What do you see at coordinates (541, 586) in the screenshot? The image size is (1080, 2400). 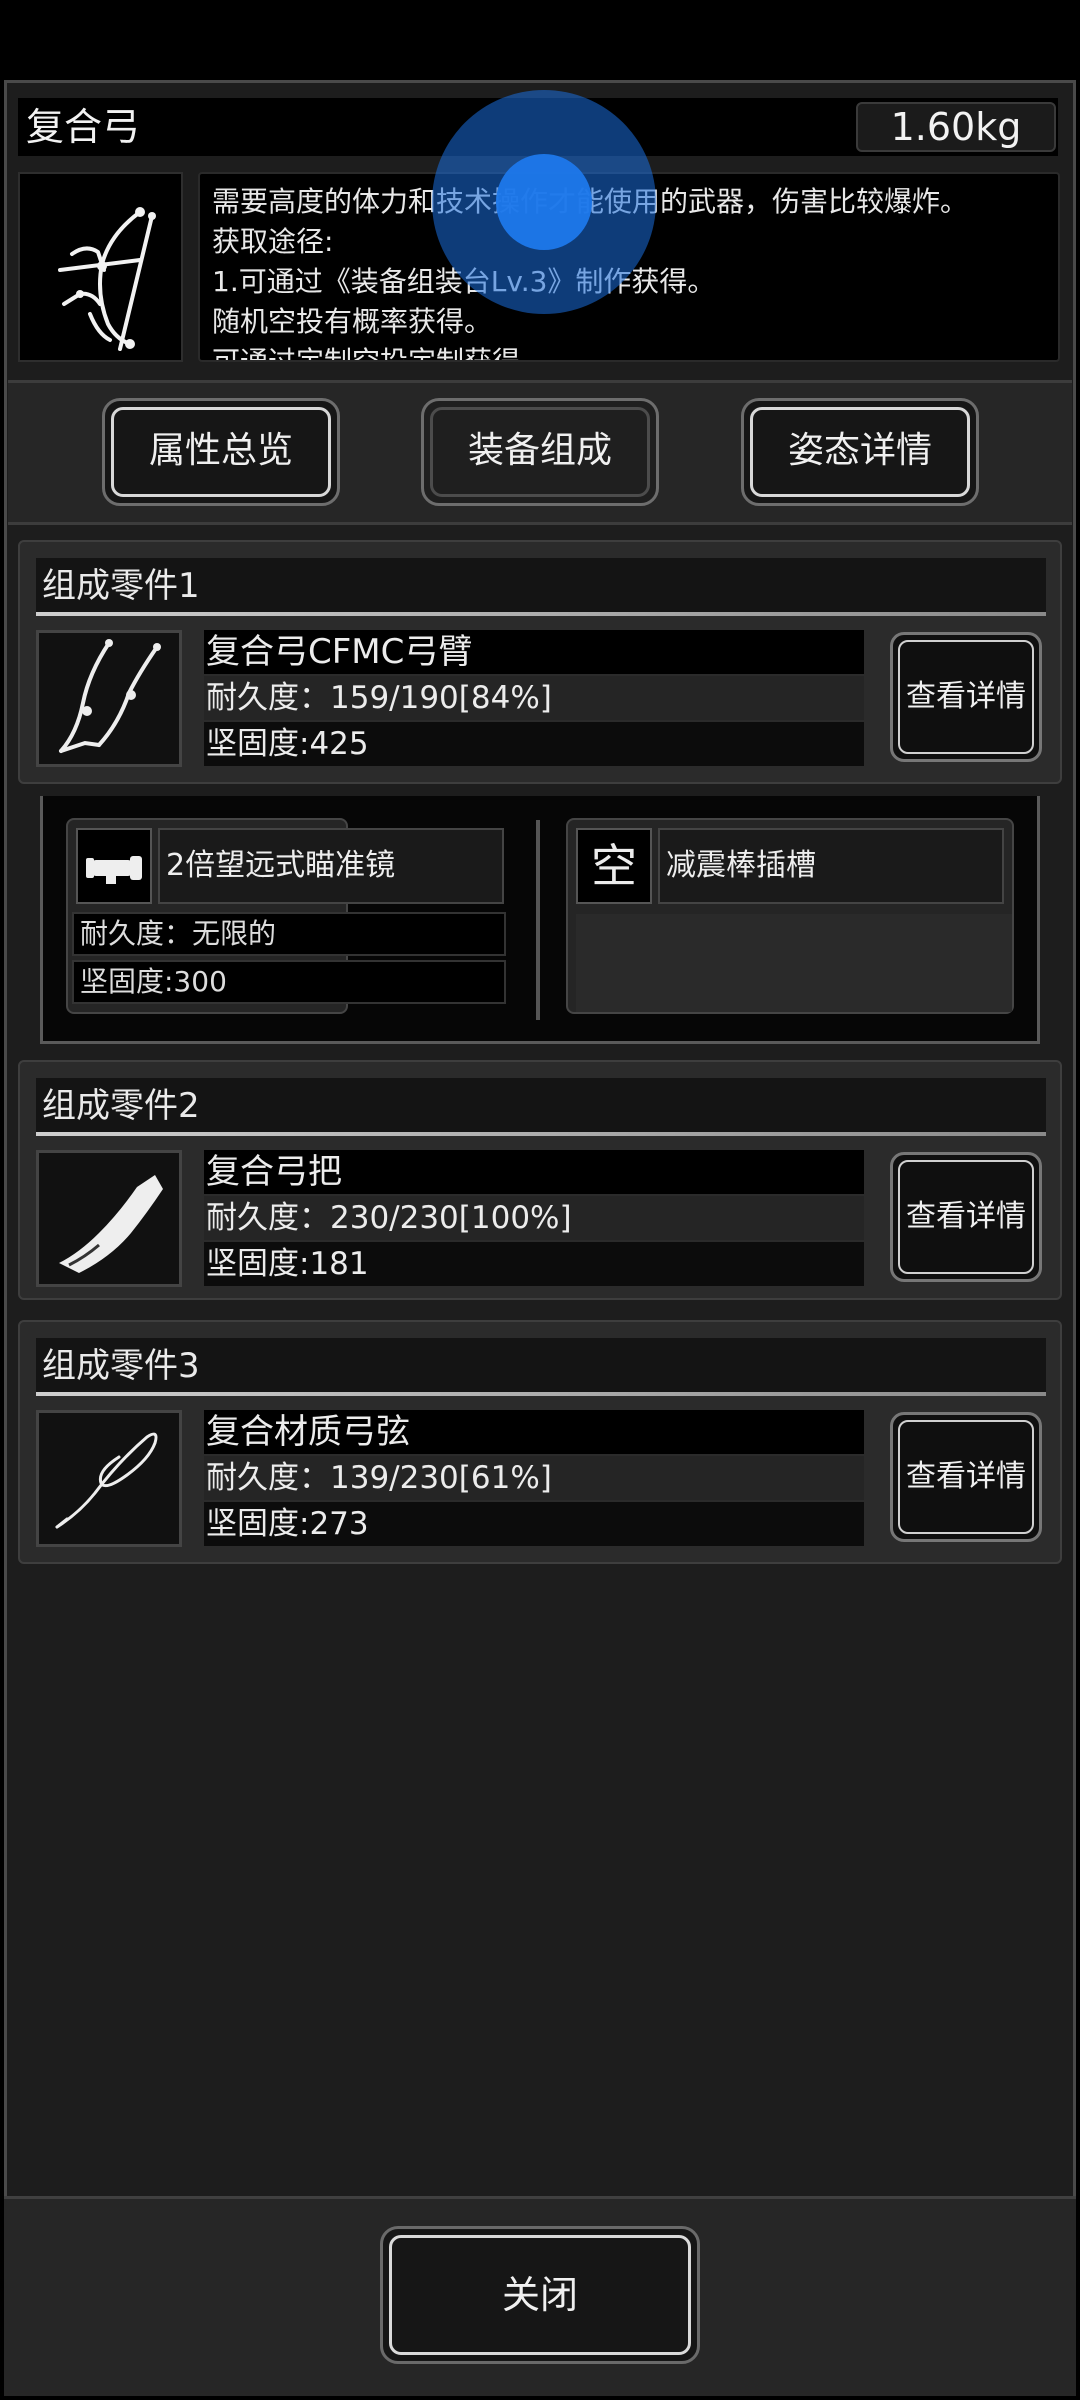 I see `part-header: 组成零件1` at bounding box center [541, 586].